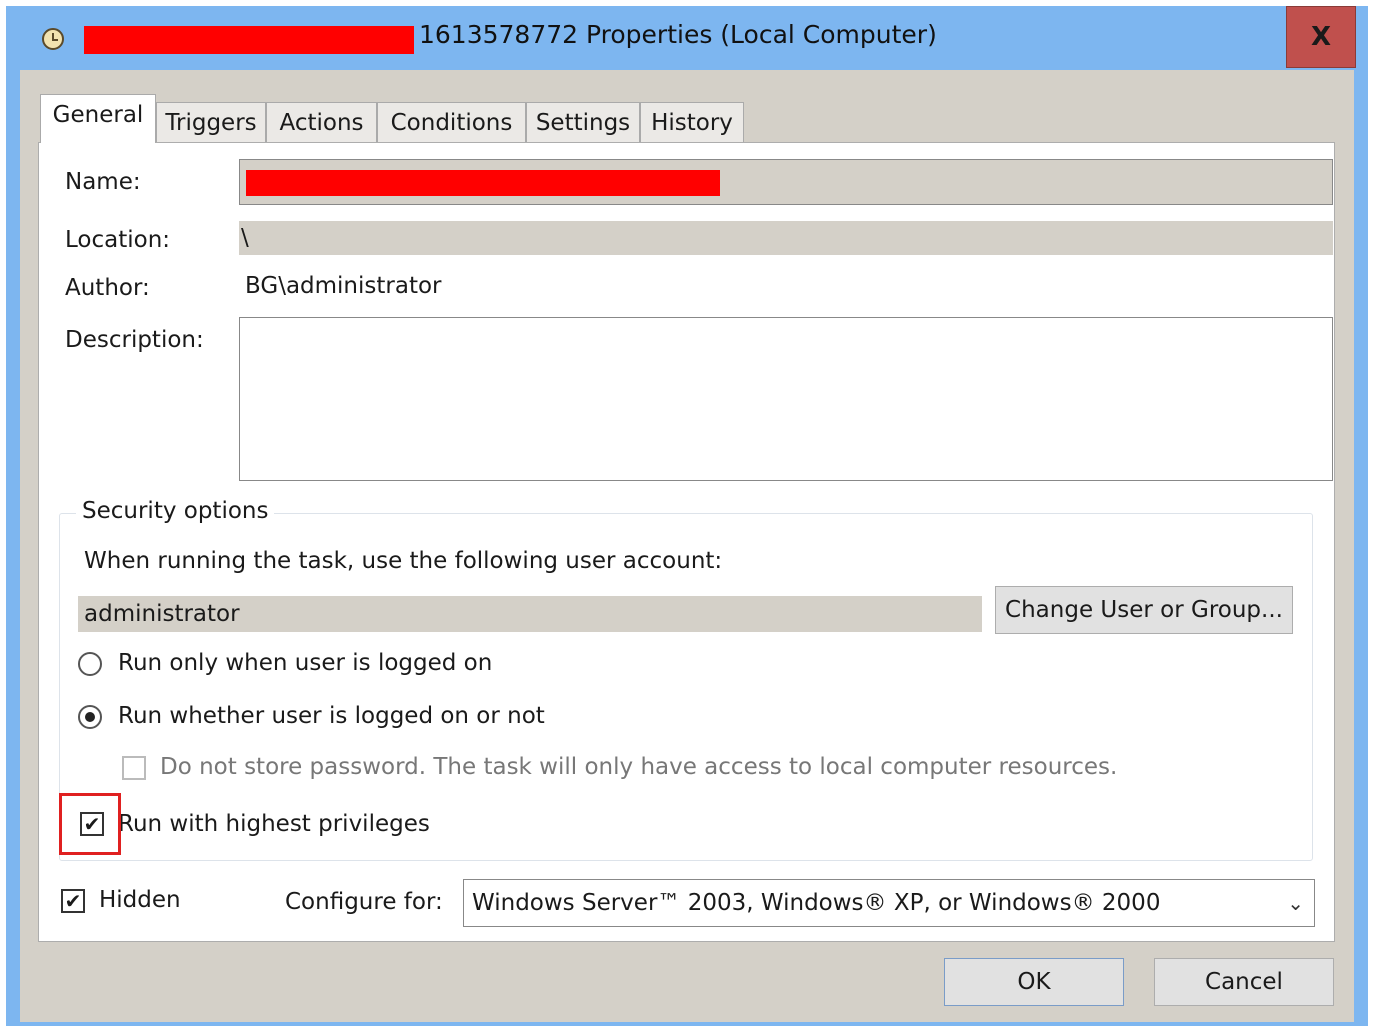 Image resolution: width=1373 pixels, height=1028 pixels. Describe the element at coordinates (1321, 37) in the screenshot. I see `close-button: X` at that location.